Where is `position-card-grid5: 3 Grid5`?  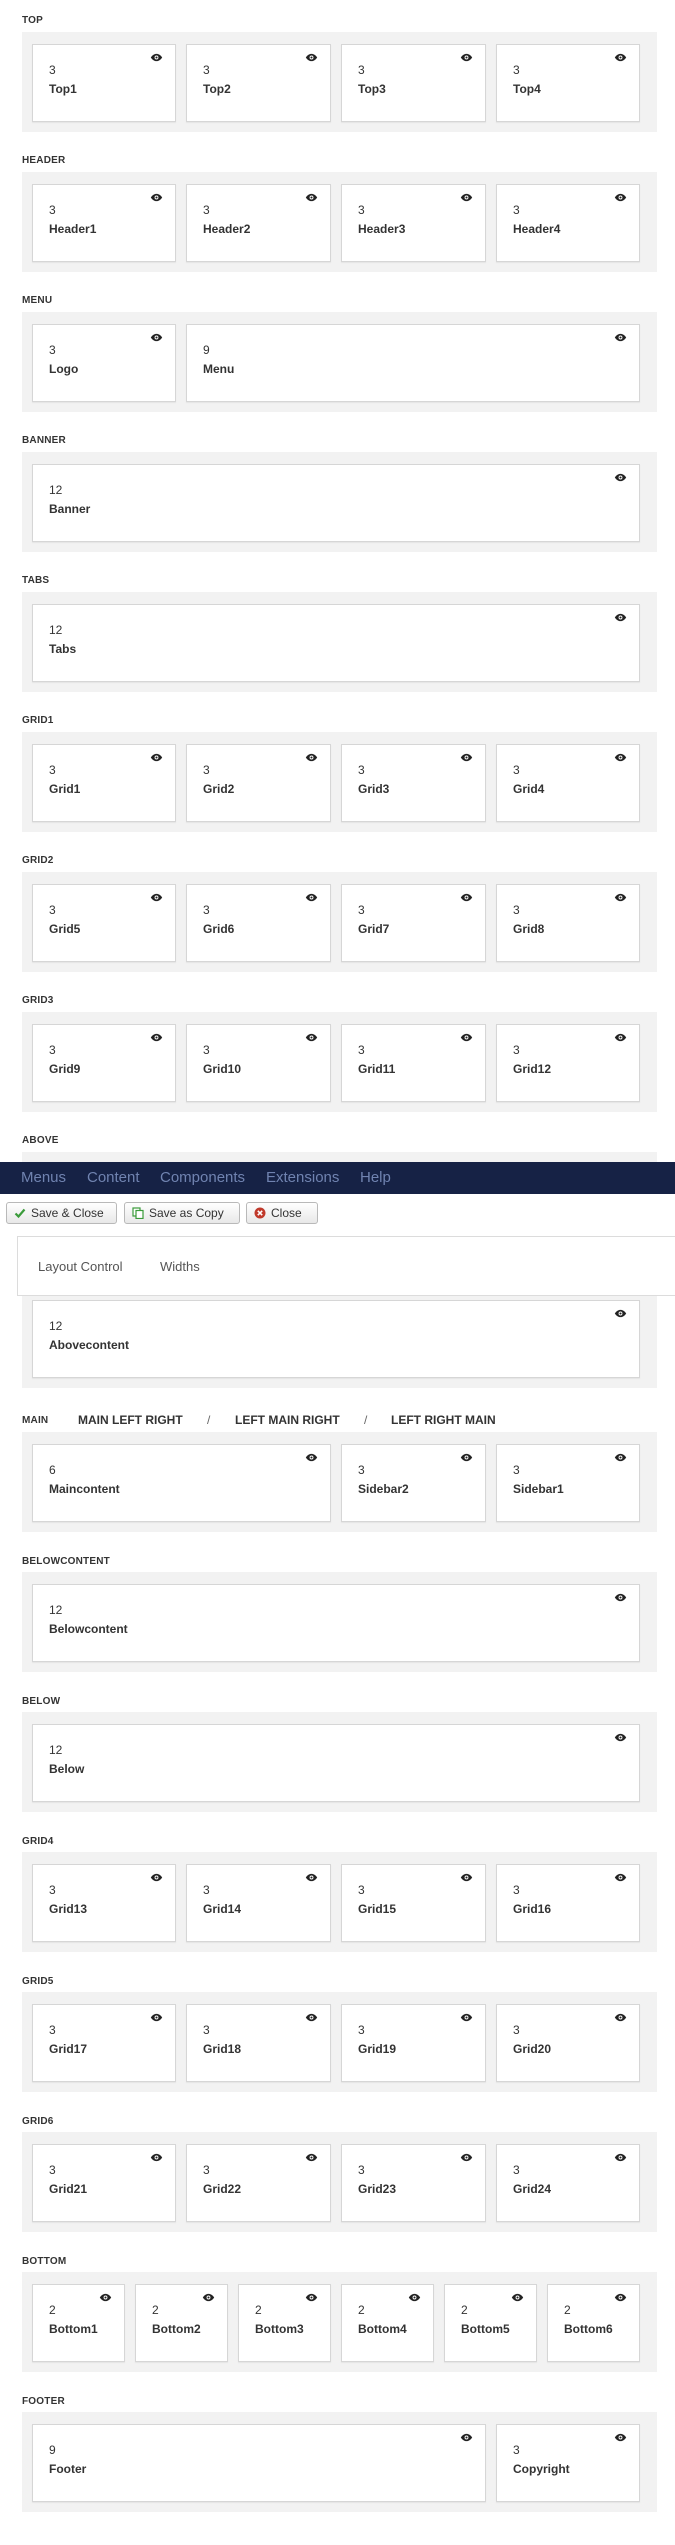
position-card-grid5: 3 Grid5 is located at coordinates (104, 923).